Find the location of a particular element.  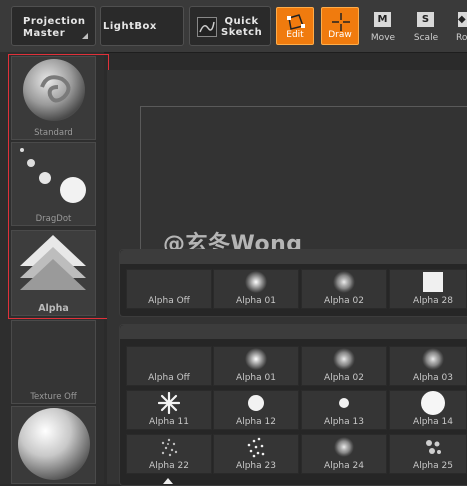

quick-sketch-button: Quick Sketch is located at coordinates (230, 26).